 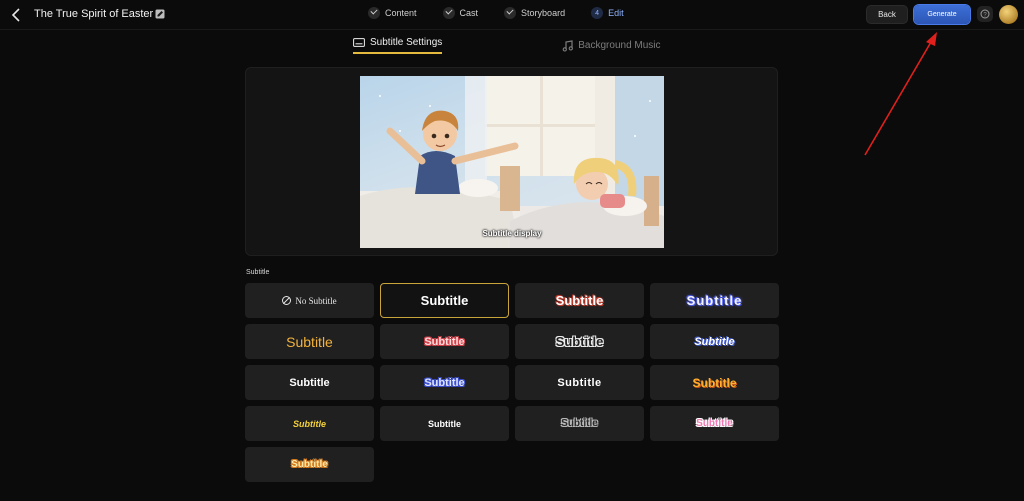 I want to click on option-label: No Subtitle, so click(x=316, y=300).